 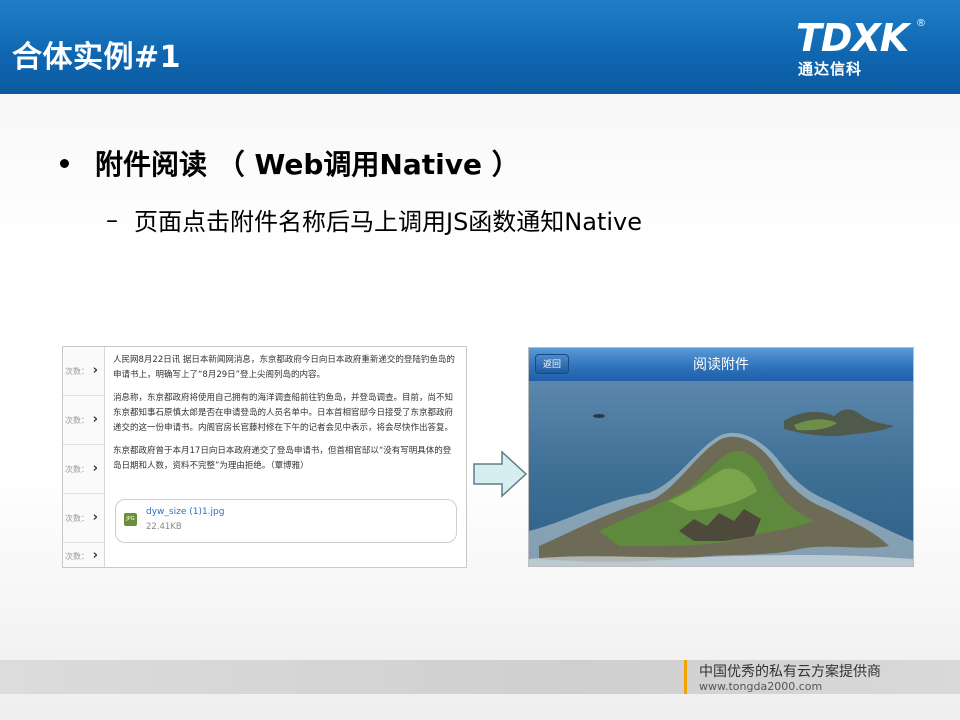 What do you see at coordinates (721, 473) in the screenshot?
I see `island-photo` at bounding box center [721, 473].